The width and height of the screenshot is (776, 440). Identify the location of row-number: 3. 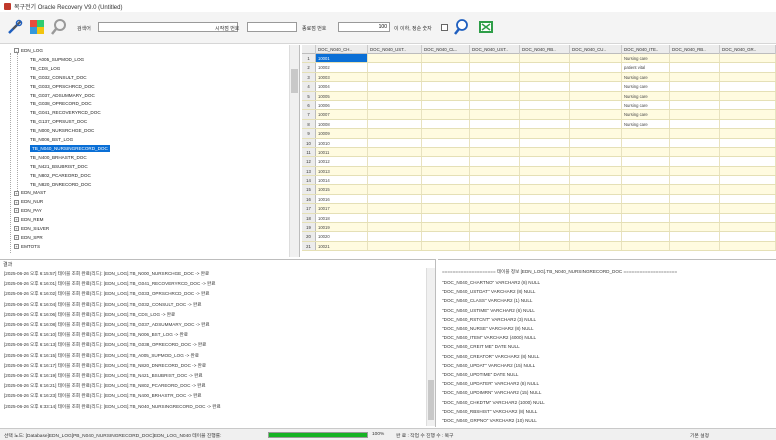
(309, 77).